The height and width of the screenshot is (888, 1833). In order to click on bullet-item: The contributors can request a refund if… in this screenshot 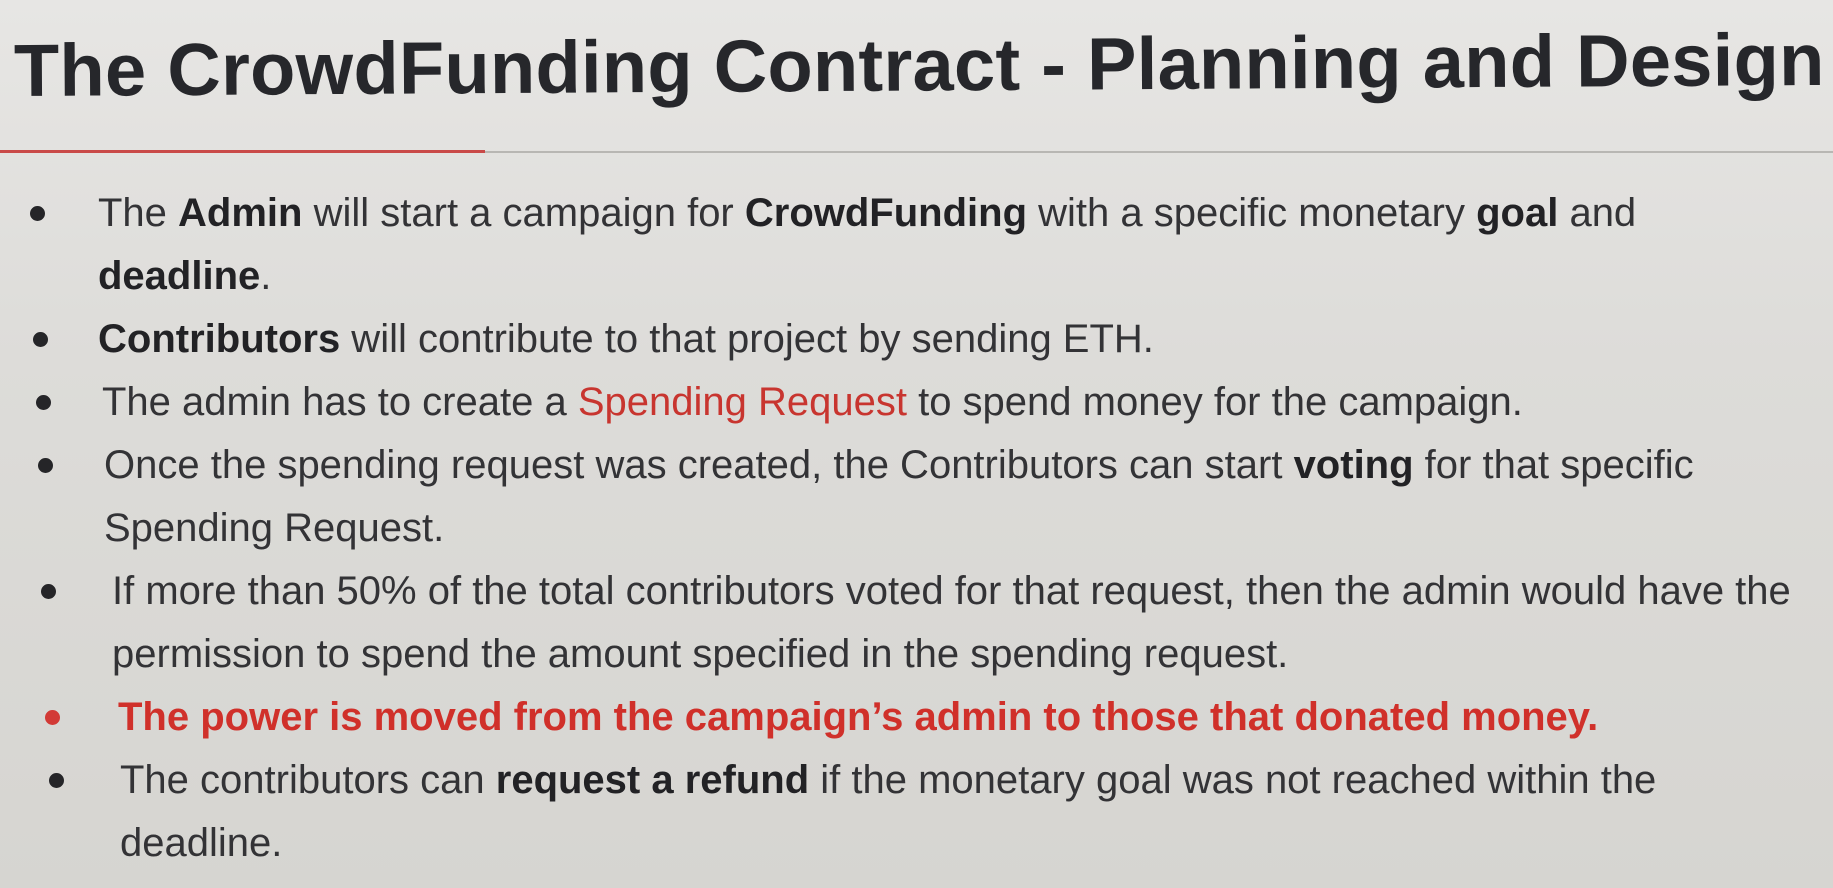, I will do `click(916, 812)`.